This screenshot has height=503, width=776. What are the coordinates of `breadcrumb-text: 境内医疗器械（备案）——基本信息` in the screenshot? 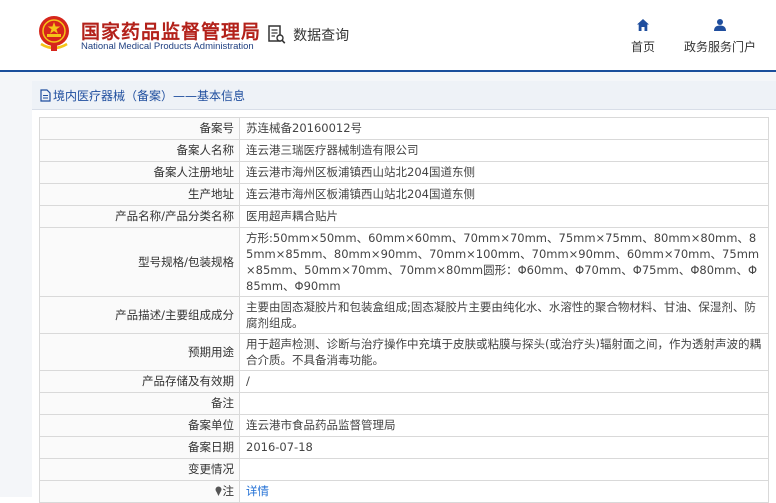 It's located at (149, 96).